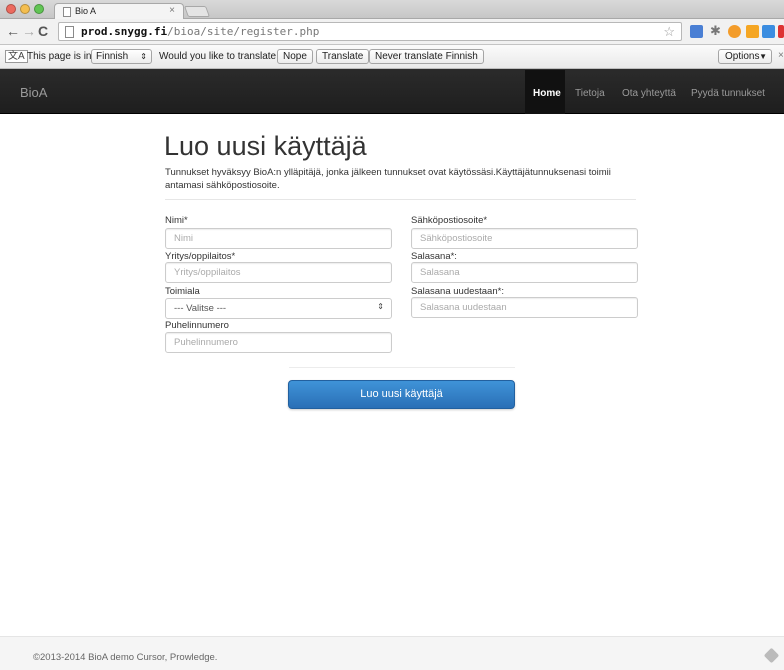 The height and width of the screenshot is (670, 784). I want to click on window-close-button, so click(11, 9).